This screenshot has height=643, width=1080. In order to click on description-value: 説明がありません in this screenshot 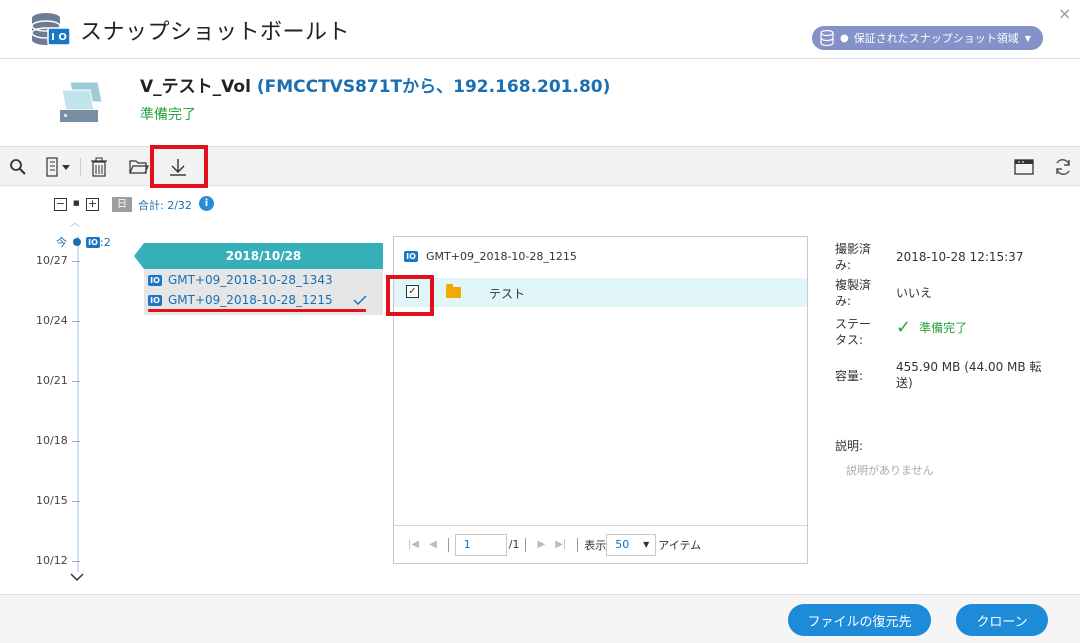, I will do `click(890, 470)`.